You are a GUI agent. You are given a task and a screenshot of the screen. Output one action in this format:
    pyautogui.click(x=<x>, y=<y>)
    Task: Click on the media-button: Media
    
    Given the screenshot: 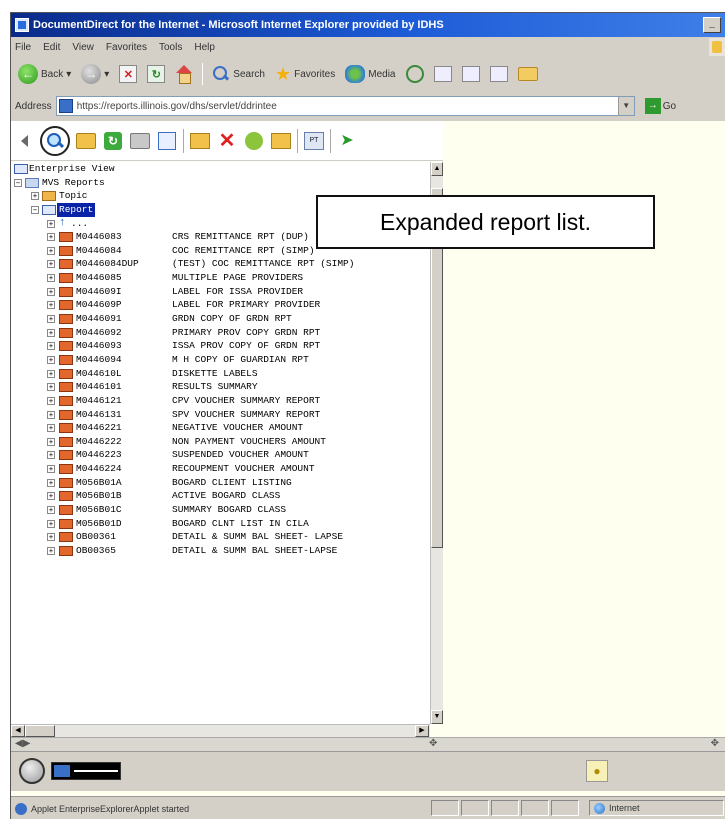 What is the action you would take?
    pyautogui.click(x=370, y=74)
    